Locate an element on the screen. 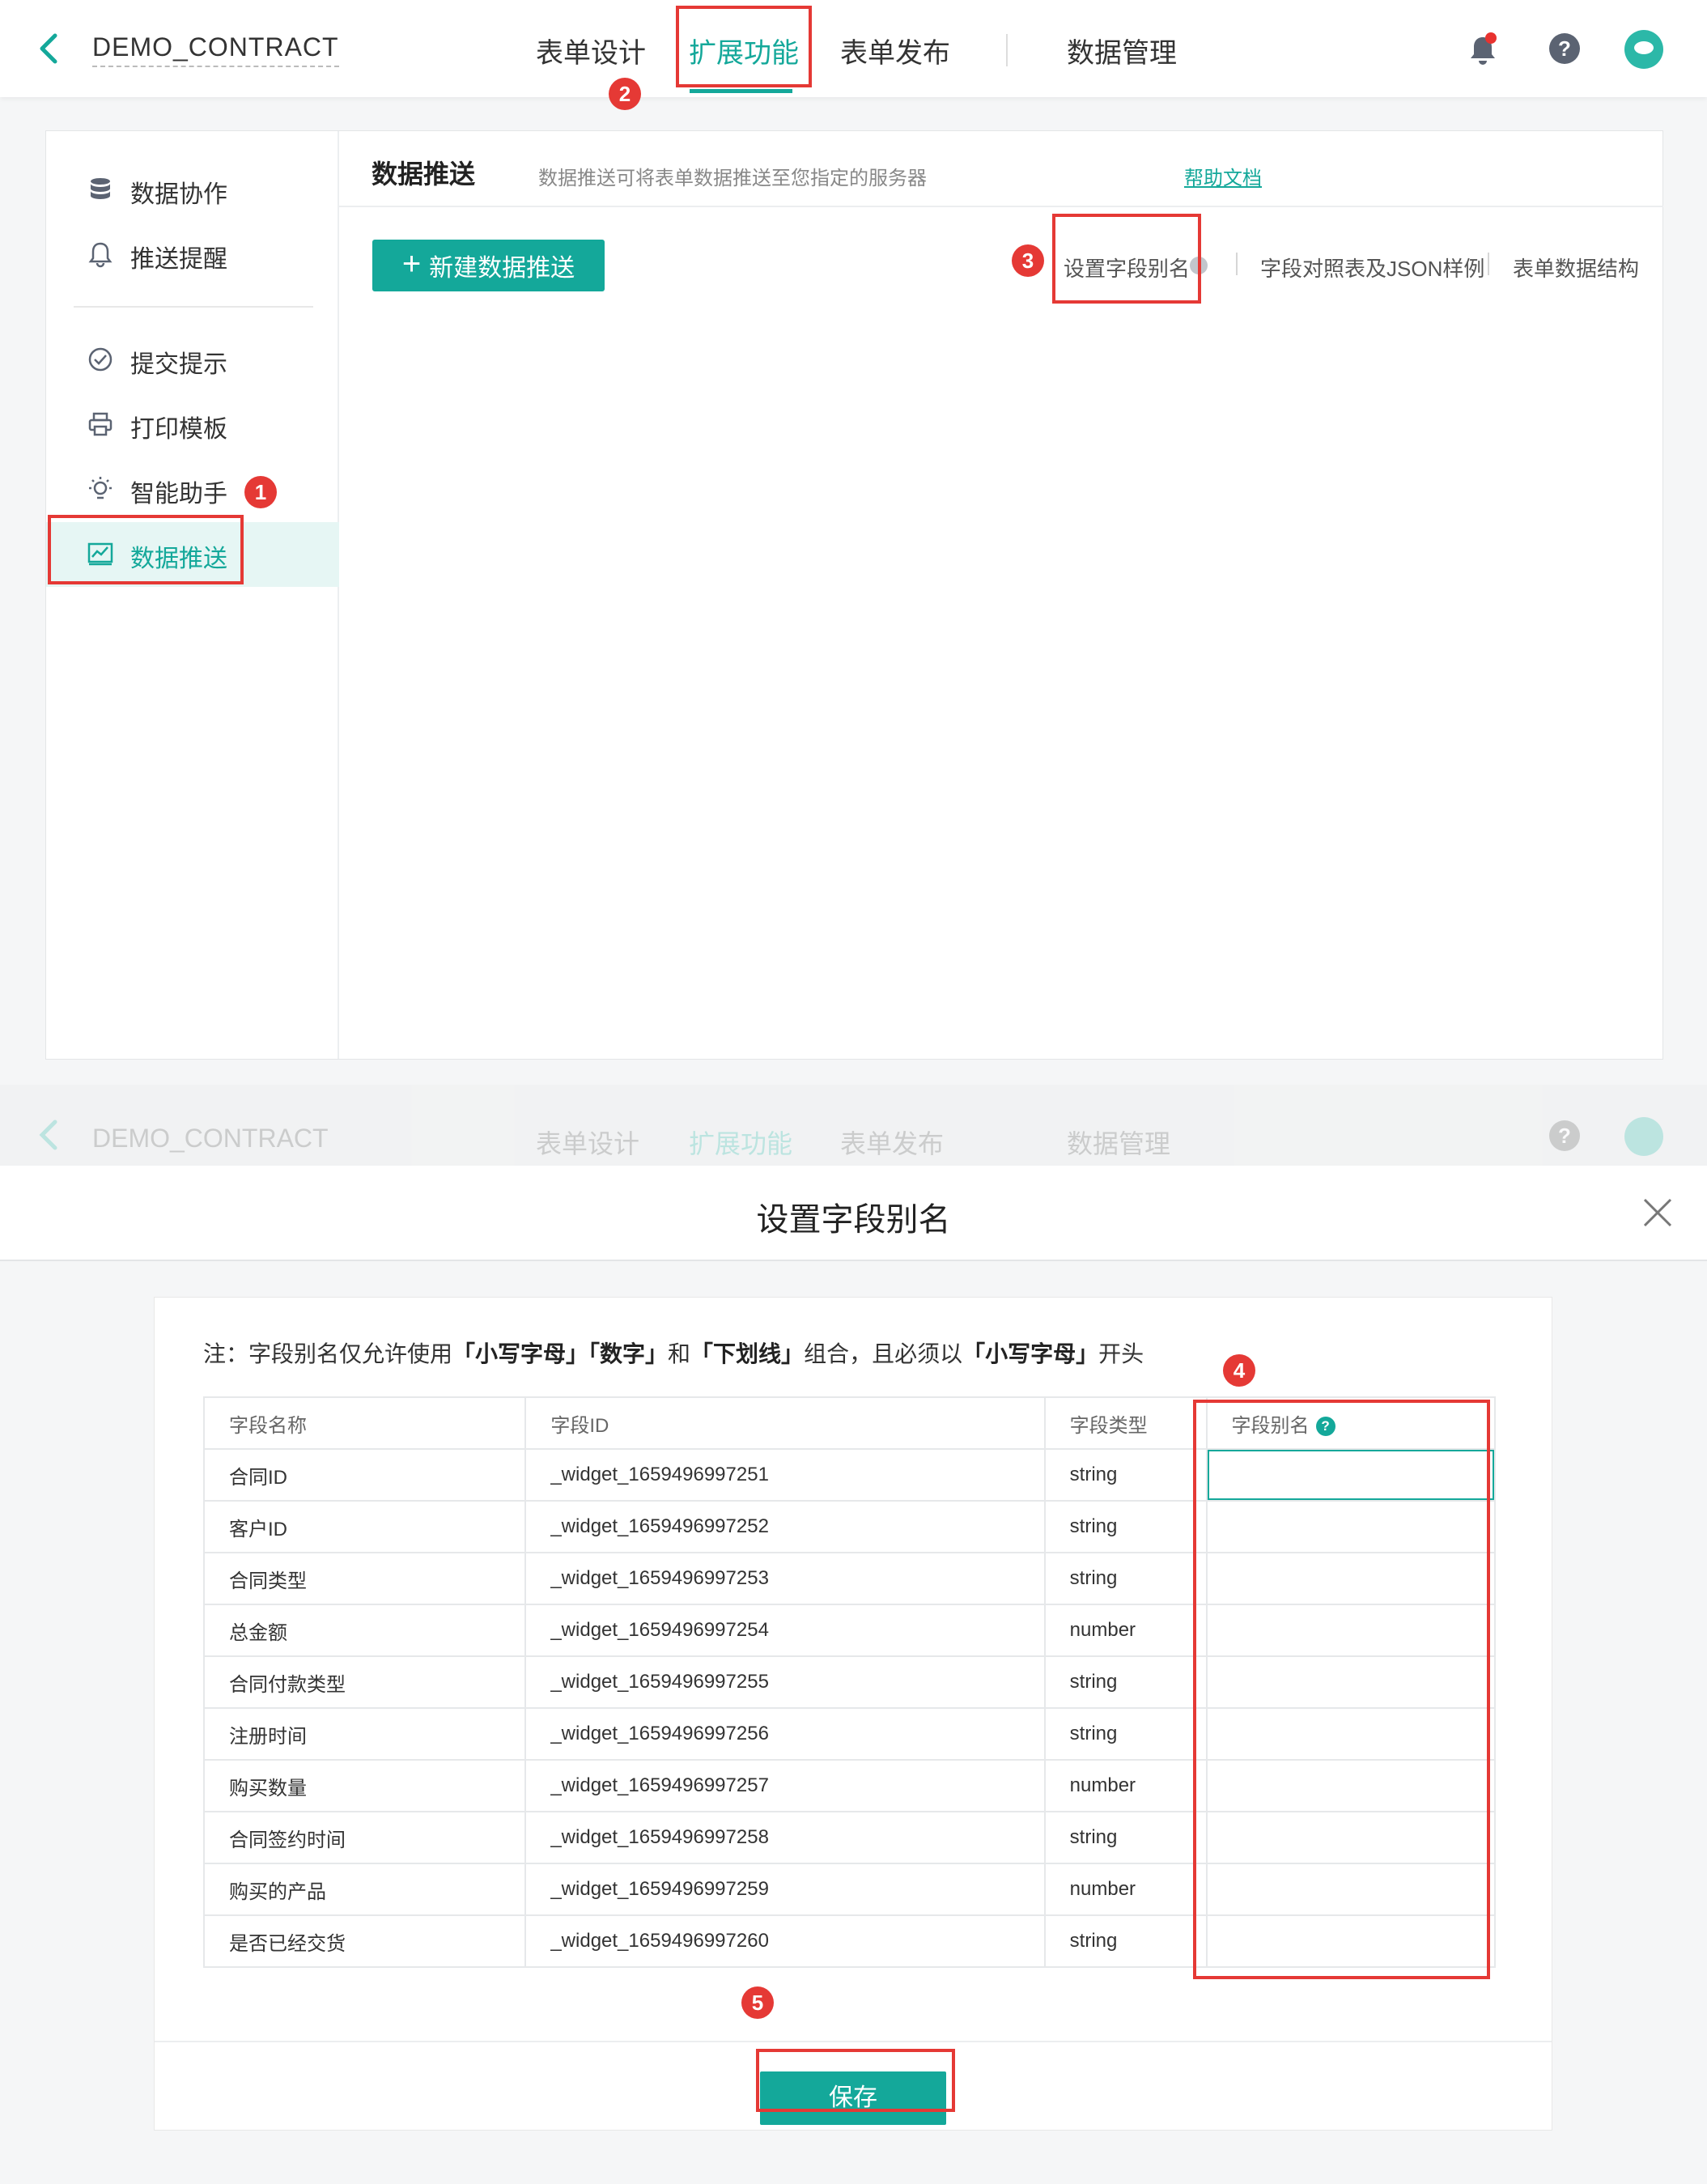 The width and height of the screenshot is (1707, 2184). bell-icon is located at coordinates (100, 254).